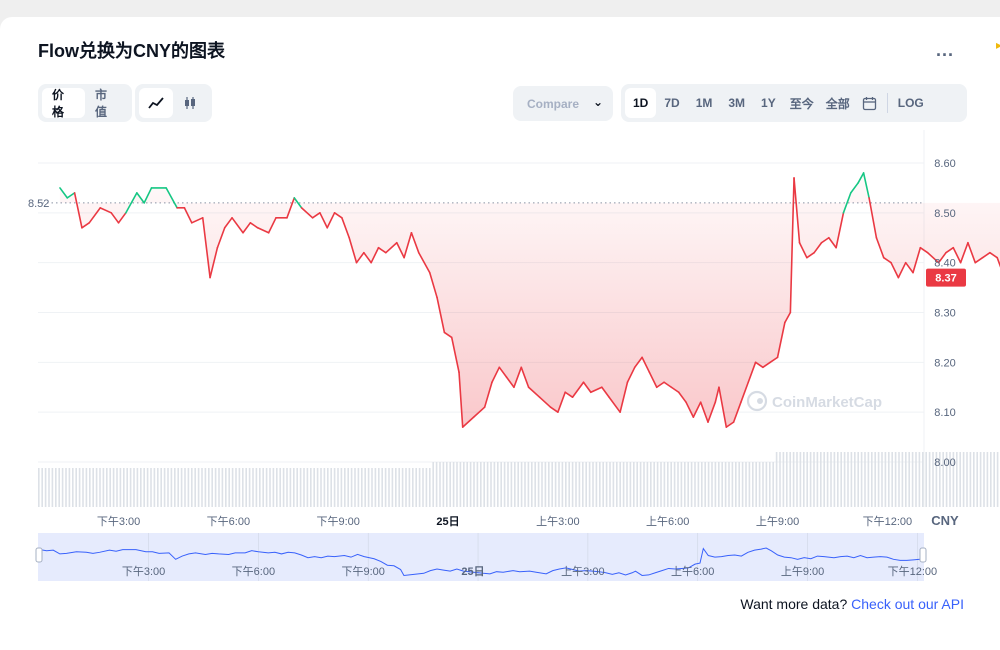  I want to click on x-tick-label: 下午9:00, so click(338, 521).